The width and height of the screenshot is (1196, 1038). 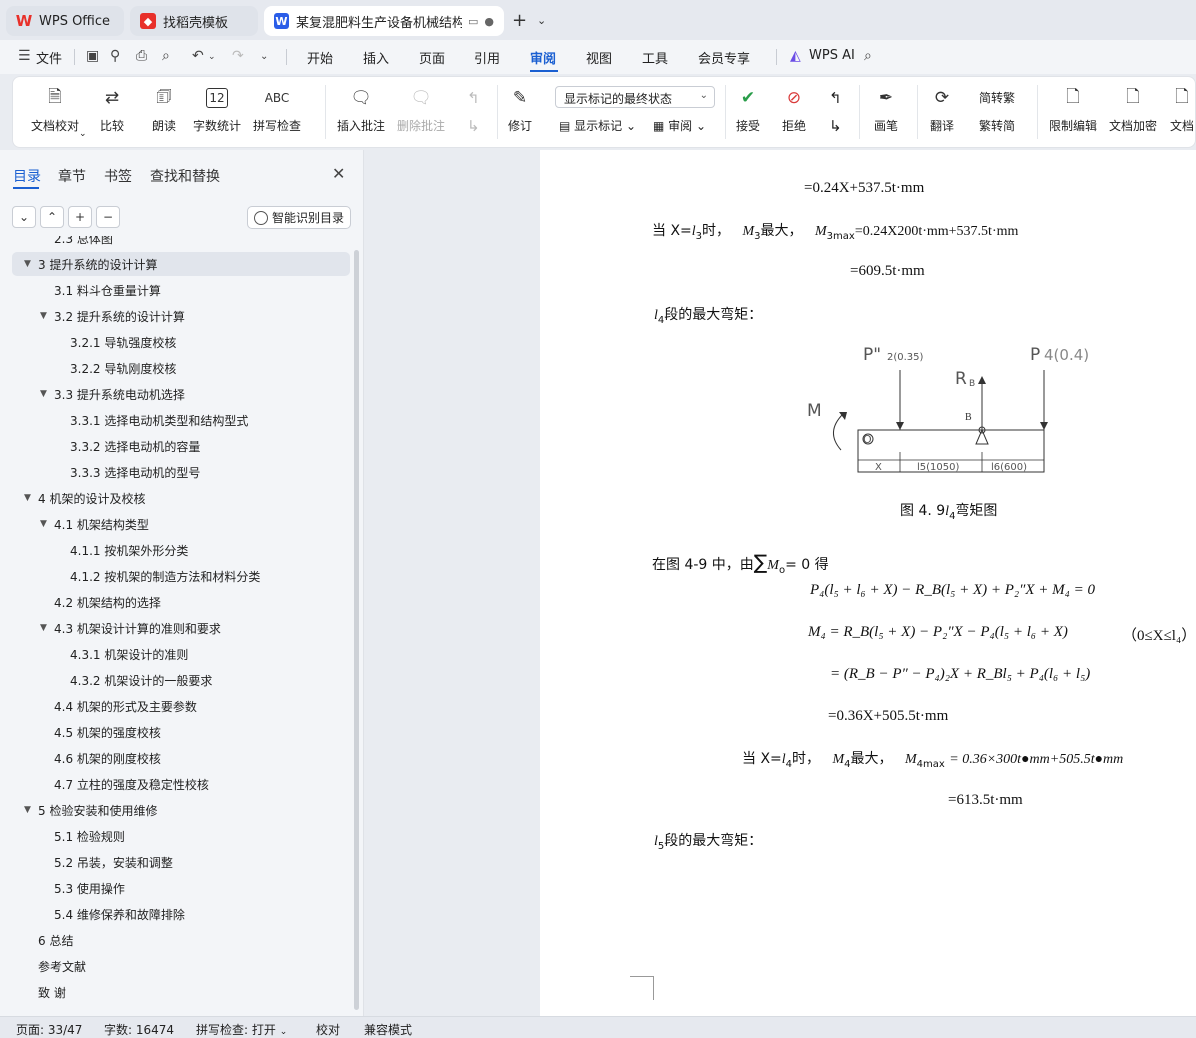 I want to click on toc-item: ▼ 3.2 提升系统的设计计算, so click(x=112, y=316).